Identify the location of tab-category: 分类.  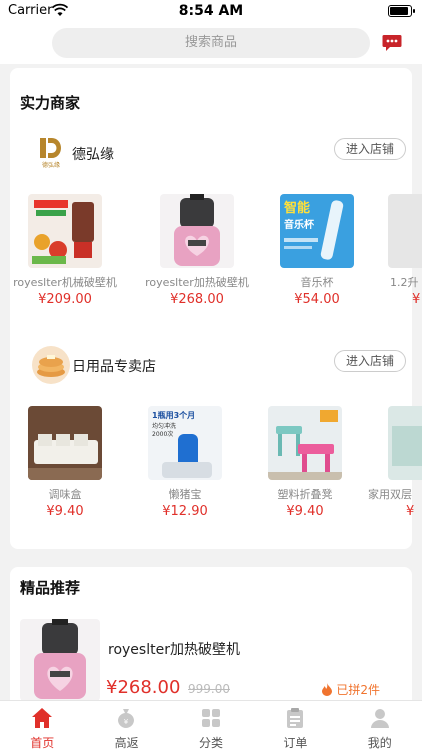
(211, 725).